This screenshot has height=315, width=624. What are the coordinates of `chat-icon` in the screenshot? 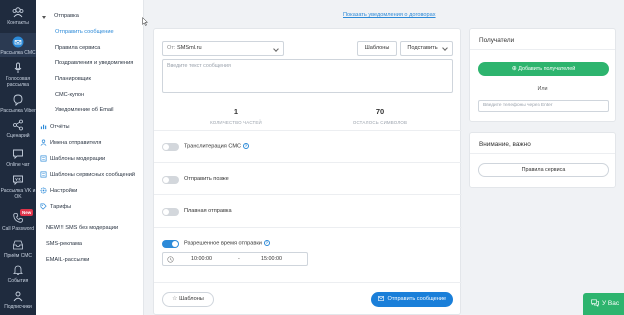 It's located at (18, 154).